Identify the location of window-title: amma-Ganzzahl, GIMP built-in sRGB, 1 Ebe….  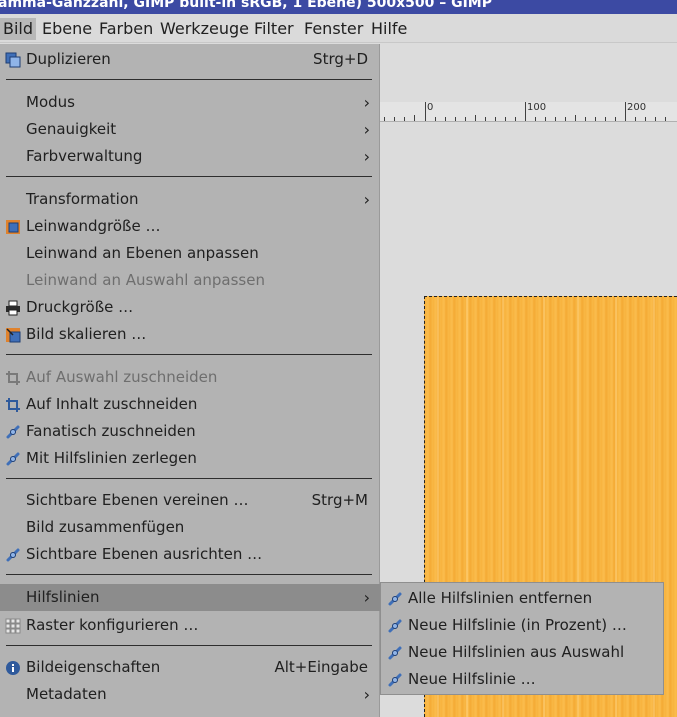
(246, 5).